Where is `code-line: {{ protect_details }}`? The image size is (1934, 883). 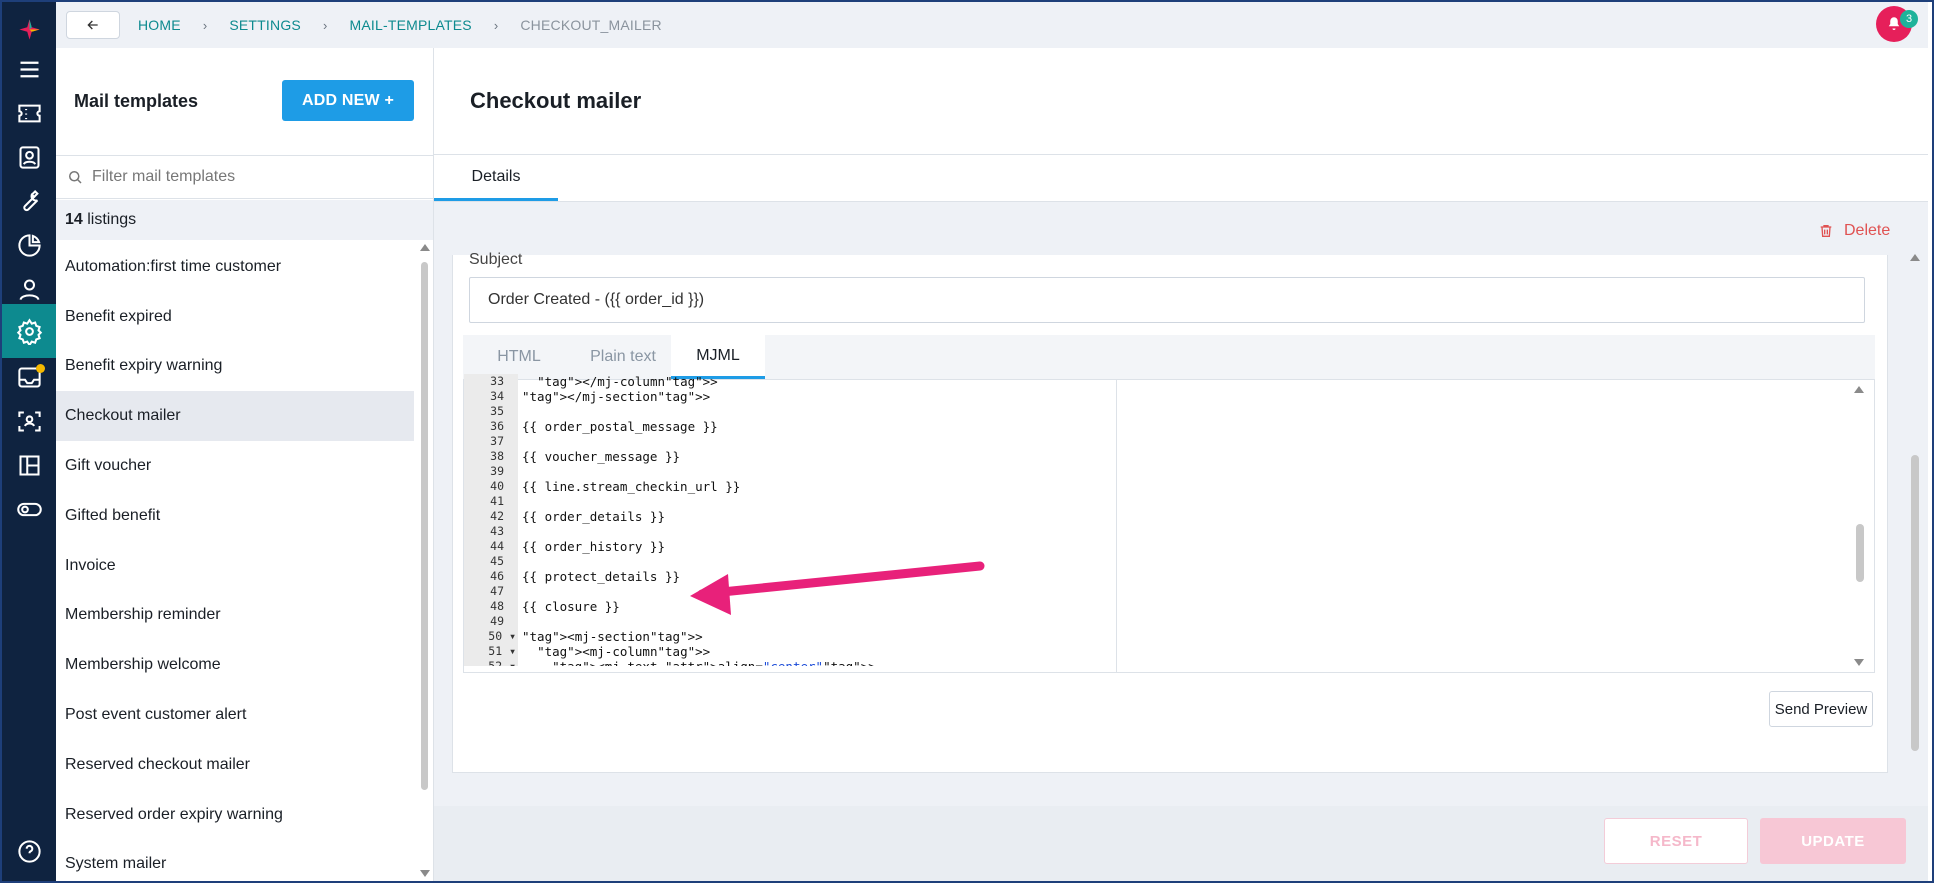
code-line: {{ protect_details }} is located at coordinates (601, 576).